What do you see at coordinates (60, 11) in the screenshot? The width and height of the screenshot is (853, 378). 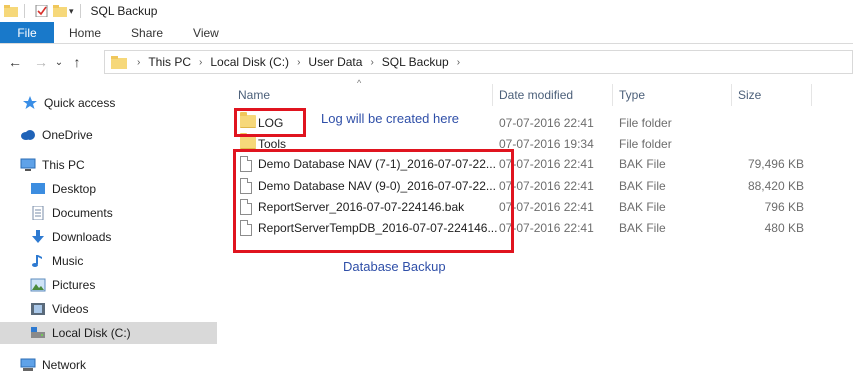 I see `new-folder-icon` at bounding box center [60, 11].